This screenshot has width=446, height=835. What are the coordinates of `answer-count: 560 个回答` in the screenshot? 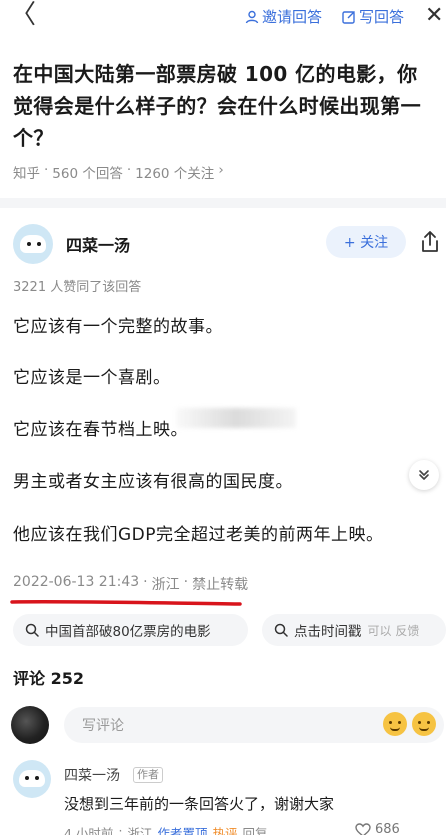 It's located at (87, 174).